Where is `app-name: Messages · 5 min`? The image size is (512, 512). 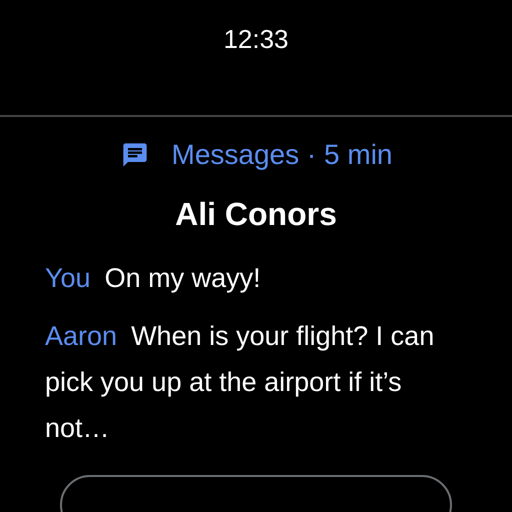 app-name: Messages · 5 min is located at coordinates (282, 155).